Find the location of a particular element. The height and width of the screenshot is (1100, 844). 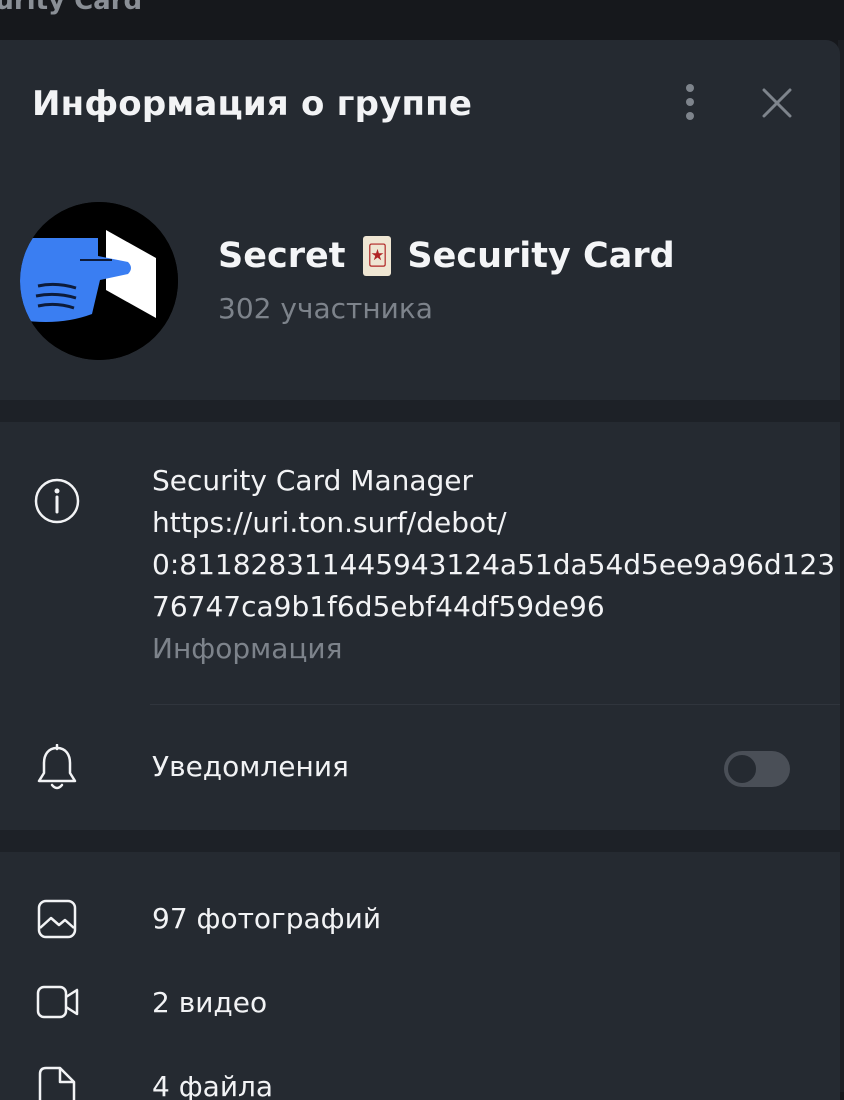

description-line: 0:81182831144594312​4a51da54d5ee9a96d123 is located at coordinates (494, 564).